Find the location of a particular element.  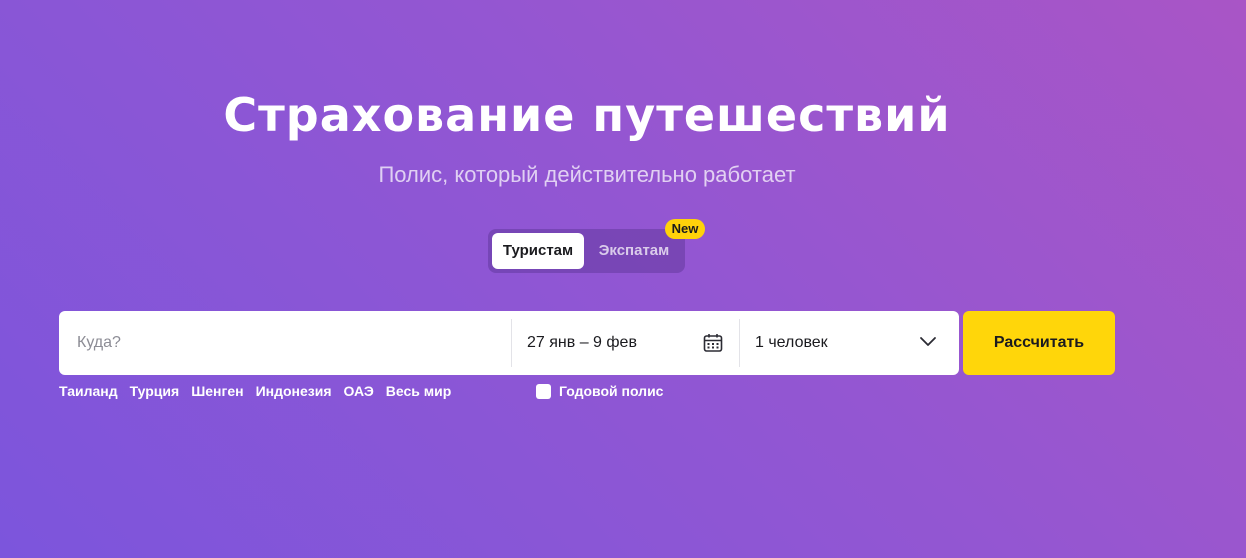

dates-value: 27 янв – 9 фев is located at coordinates (582, 342).